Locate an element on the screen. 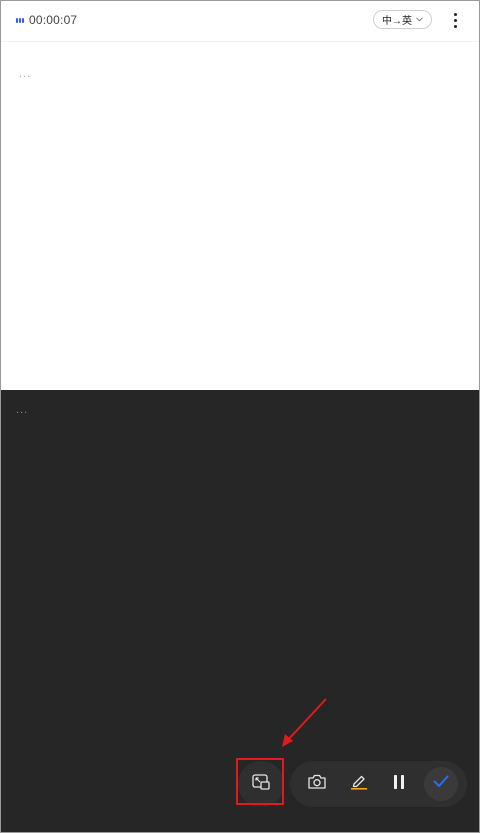  language-pair-label: 中→英 is located at coordinates (397, 21).